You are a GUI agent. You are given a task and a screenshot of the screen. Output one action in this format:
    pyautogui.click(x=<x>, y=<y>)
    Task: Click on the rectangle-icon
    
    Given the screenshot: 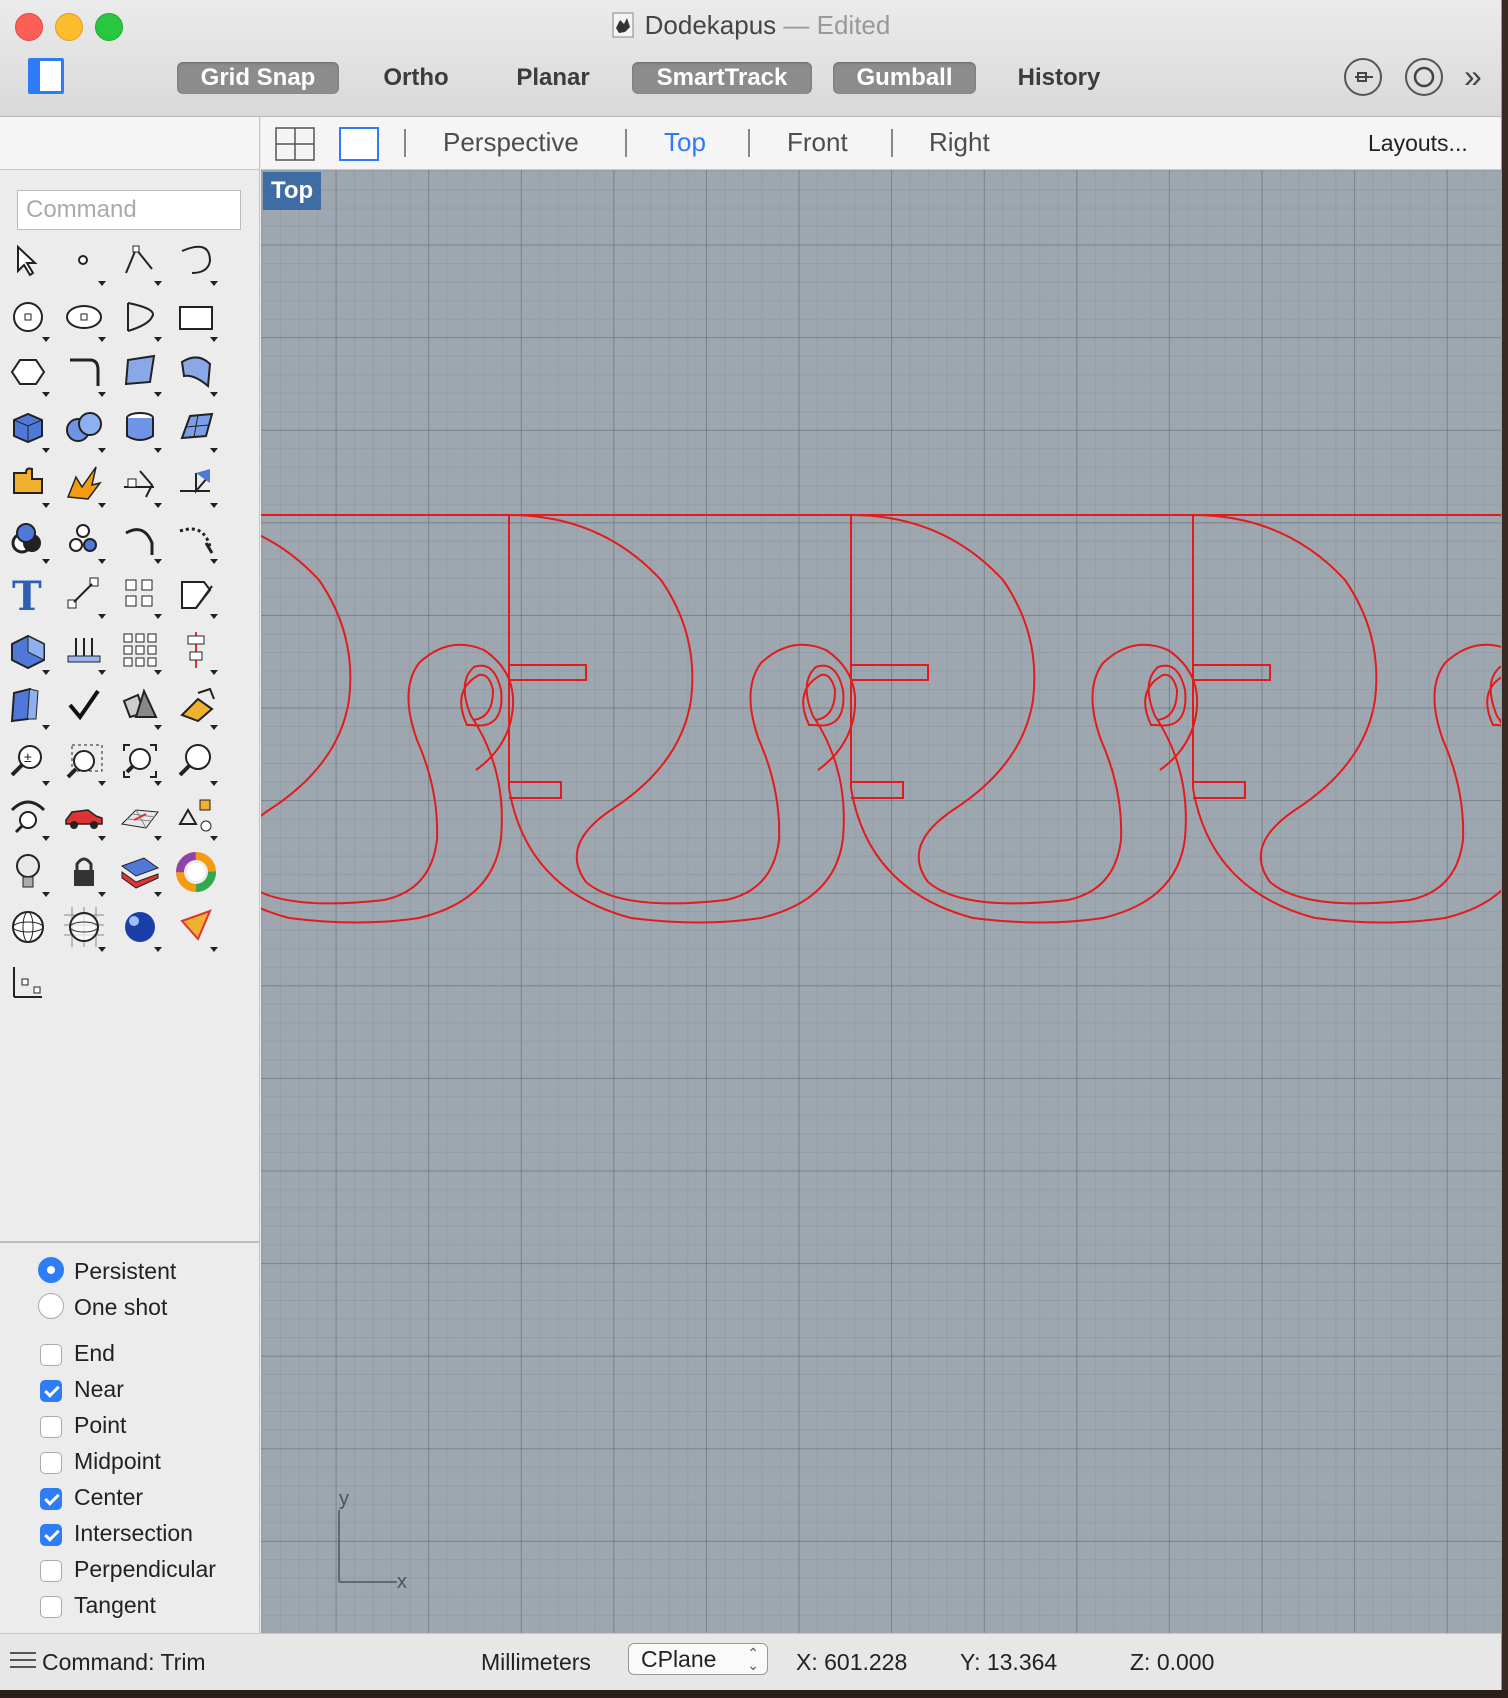 What is the action you would take?
    pyautogui.click(x=197, y=318)
    